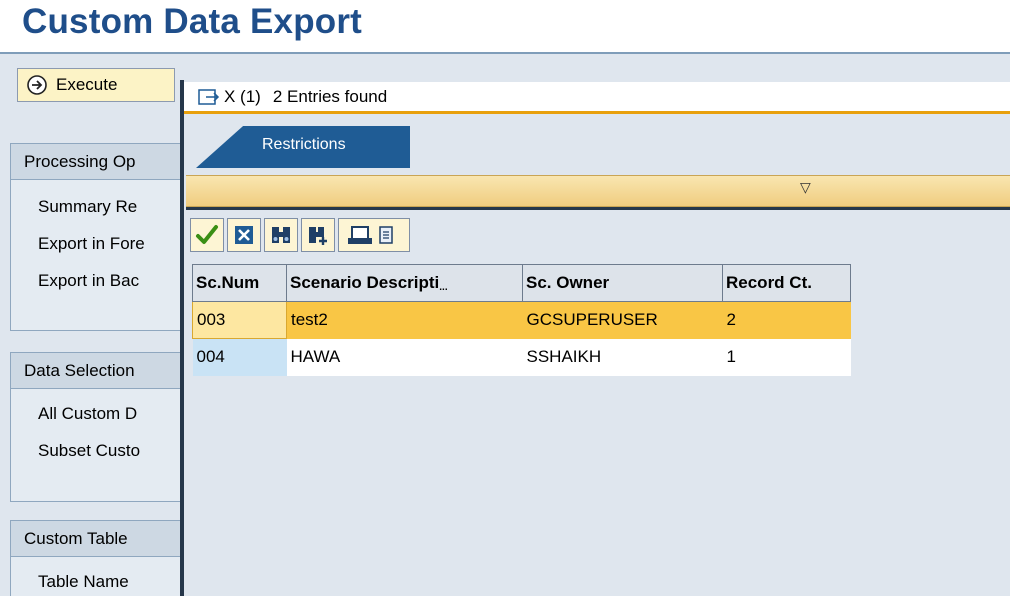 This screenshot has width=1010, height=596. I want to click on binoculars-plus-icon, so click(318, 236).